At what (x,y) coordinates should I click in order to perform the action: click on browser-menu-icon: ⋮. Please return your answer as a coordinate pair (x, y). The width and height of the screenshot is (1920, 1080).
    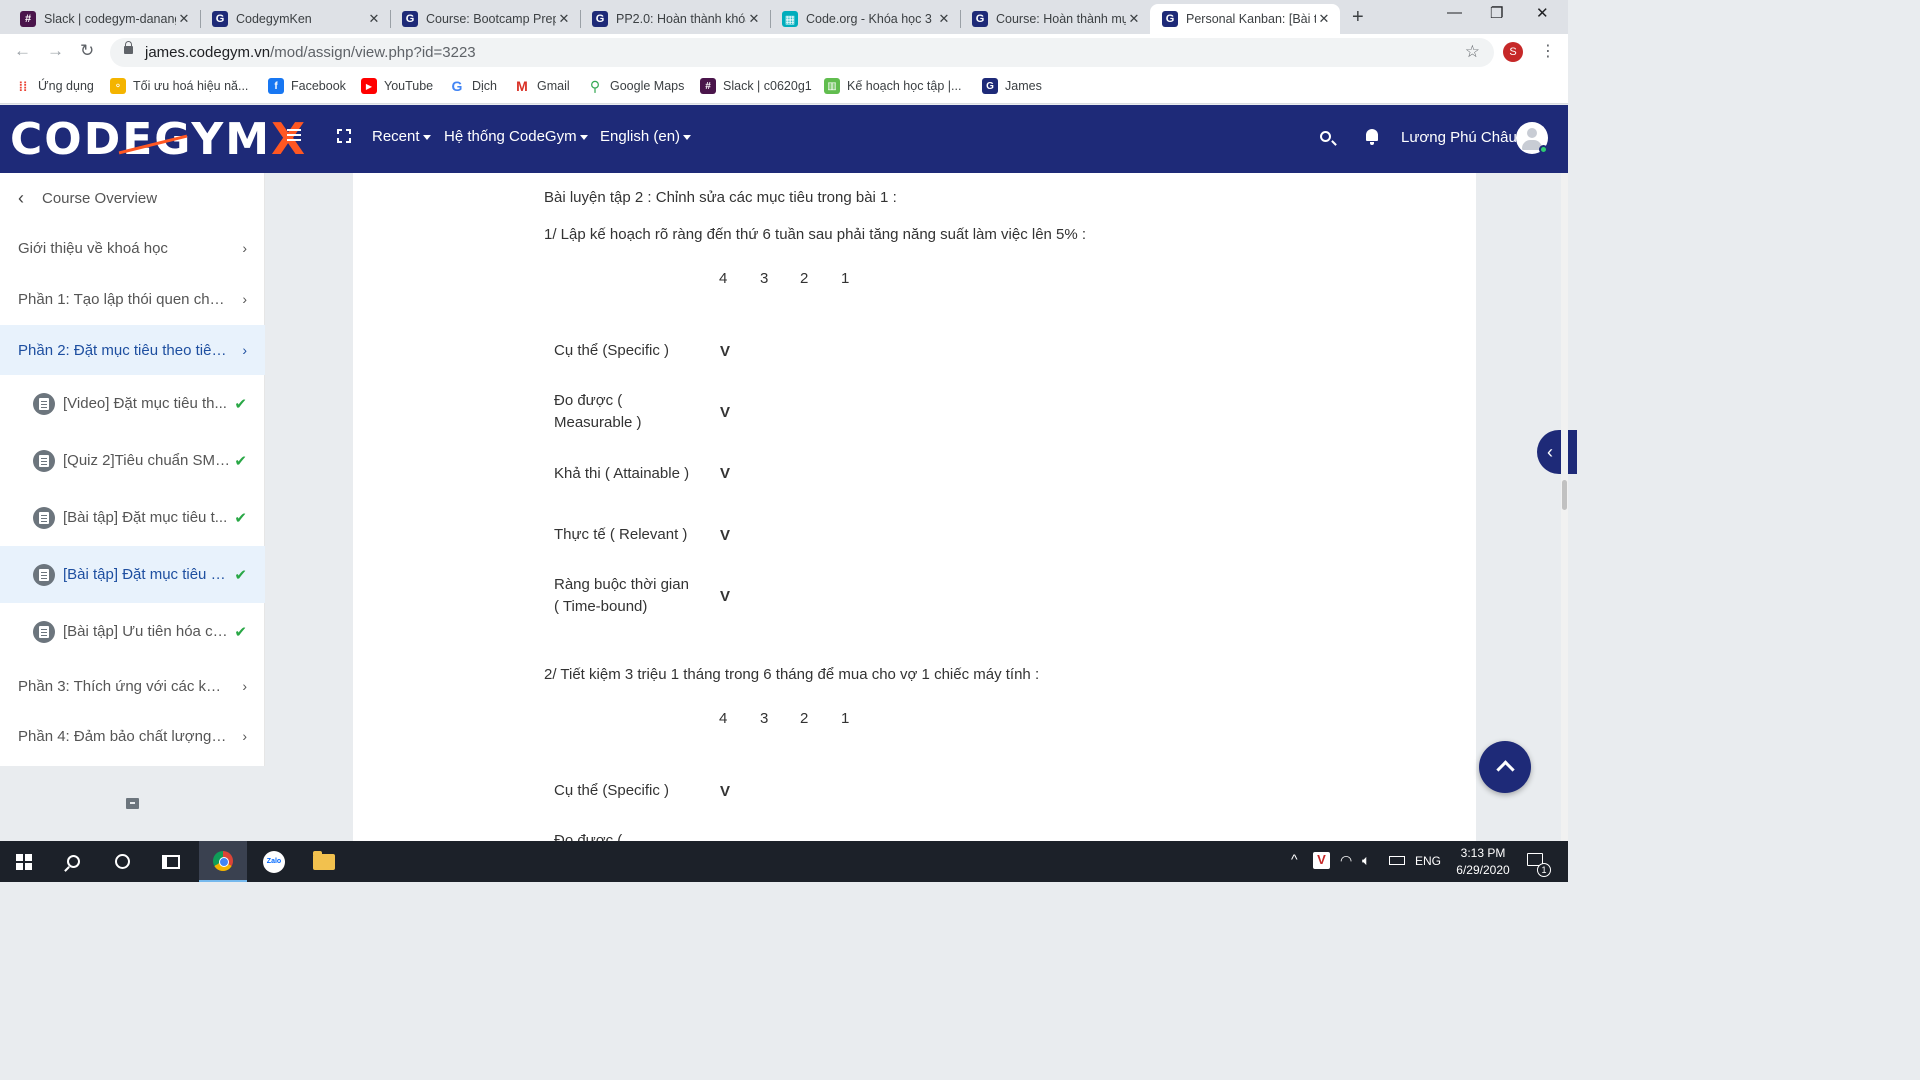
    Looking at the image, I should click on (1548, 51).